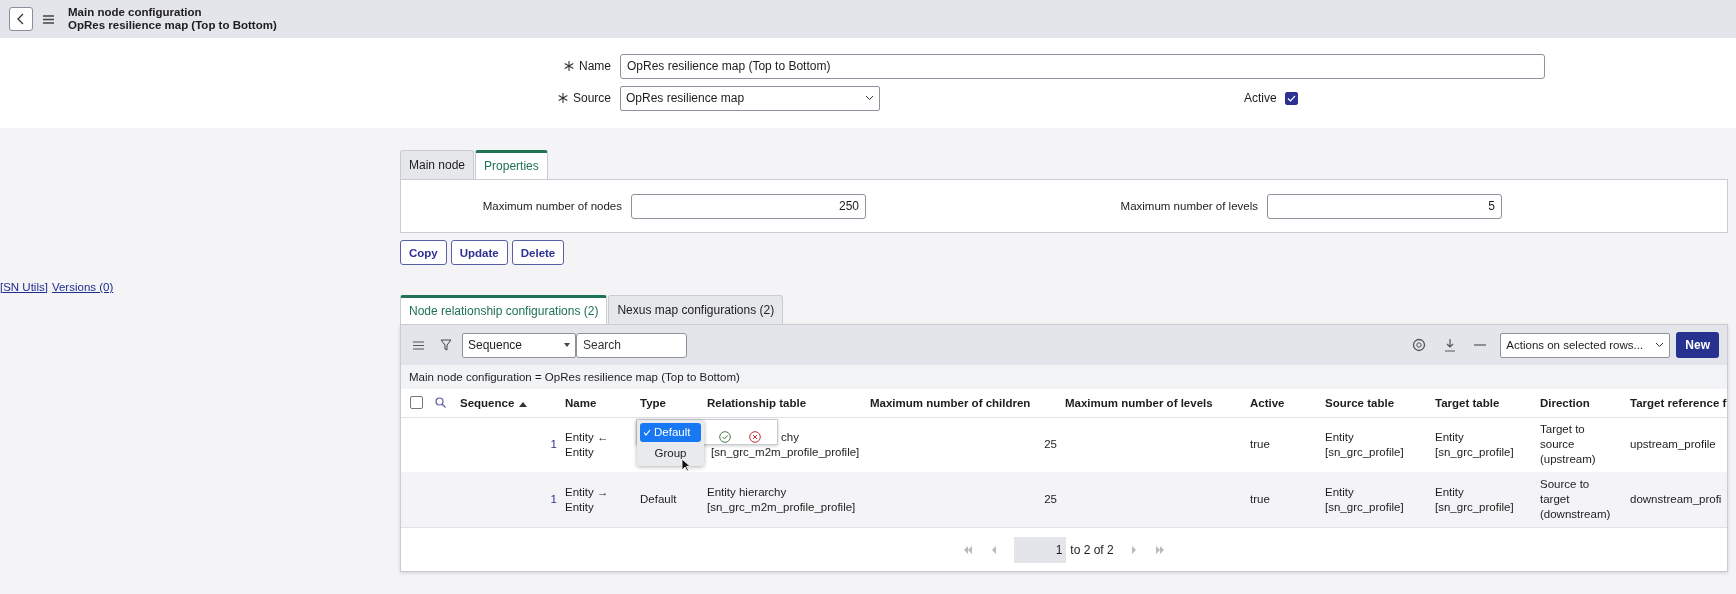 This screenshot has width=1736, height=594. What do you see at coordinates (750, 98) in the screenshot?
I see `source-select: OpRes resilience map` at bounding box center [750, 98].